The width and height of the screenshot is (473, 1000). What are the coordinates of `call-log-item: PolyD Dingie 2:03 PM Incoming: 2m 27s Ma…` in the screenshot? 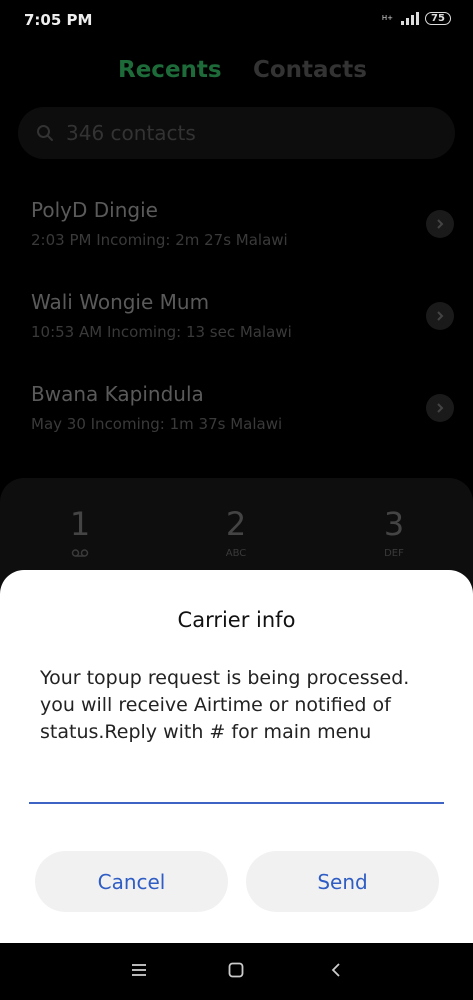 It's located at (236, 238).